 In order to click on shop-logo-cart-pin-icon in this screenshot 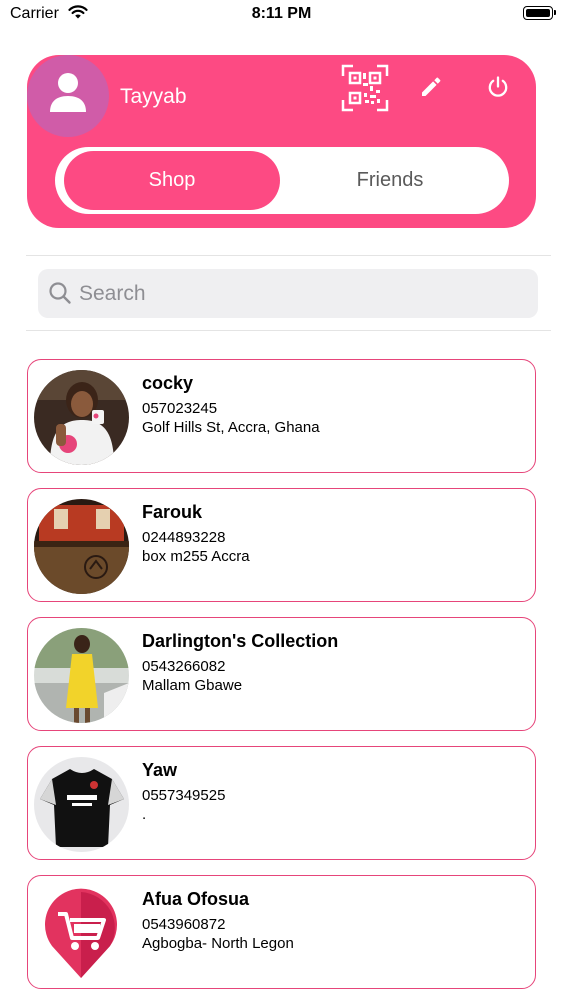, I will do `click(81, 933)`.